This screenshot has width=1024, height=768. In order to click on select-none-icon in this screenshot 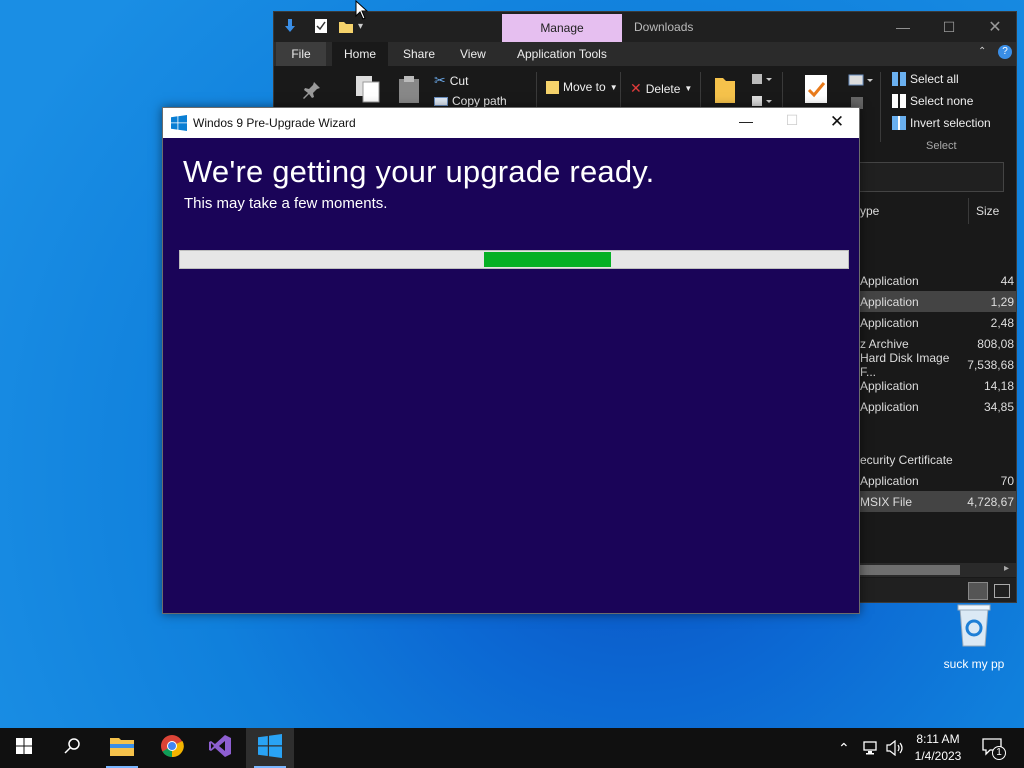, I will do `click(899, 101)`.